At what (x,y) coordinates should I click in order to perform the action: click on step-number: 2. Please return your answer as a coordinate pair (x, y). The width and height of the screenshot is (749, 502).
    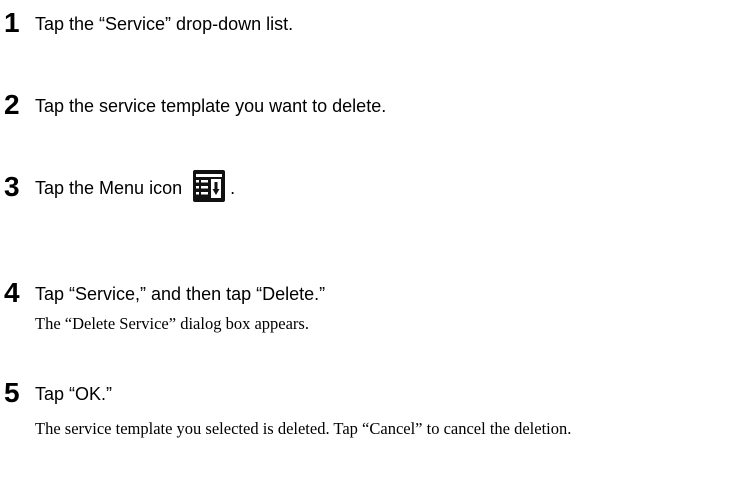
    Looking at the image, I should click on (12, 104).